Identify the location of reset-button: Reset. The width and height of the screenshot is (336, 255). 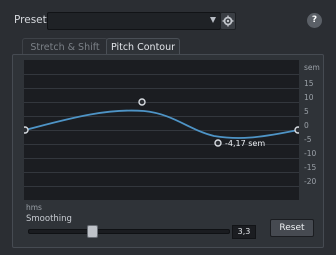
(292, 228).